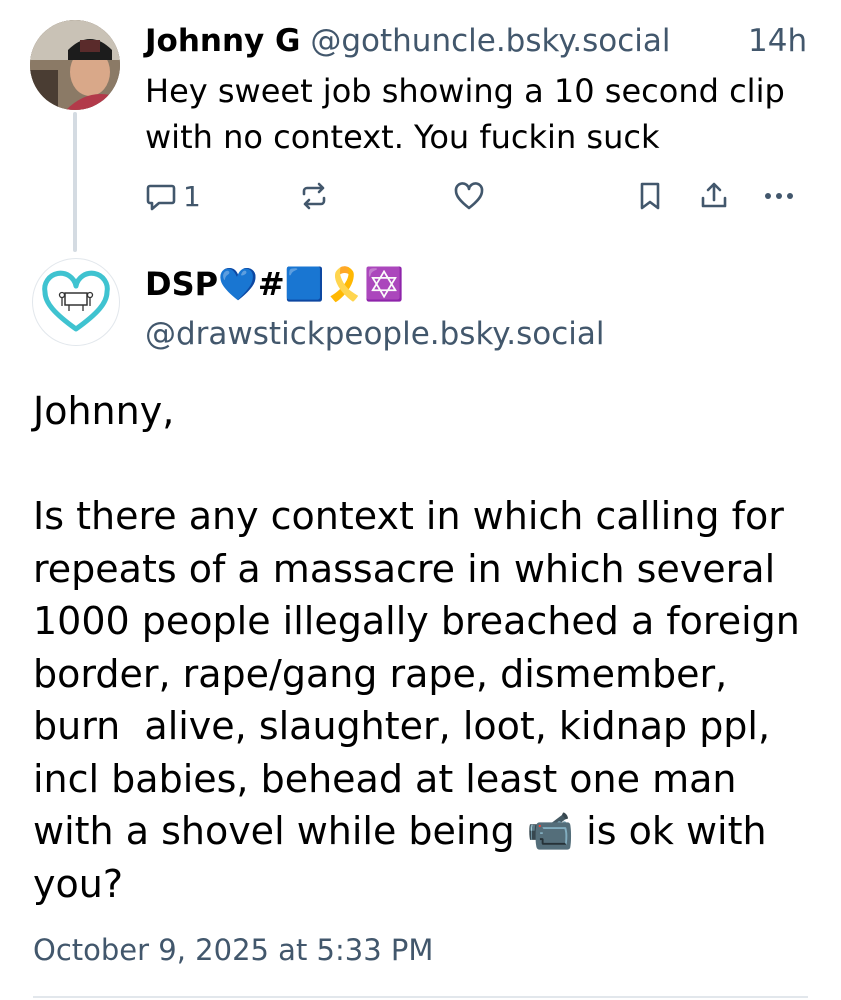  What do you see at coordinates (420, 997) in the screenshot?
I see `divider` at bounding box center [420, 997].